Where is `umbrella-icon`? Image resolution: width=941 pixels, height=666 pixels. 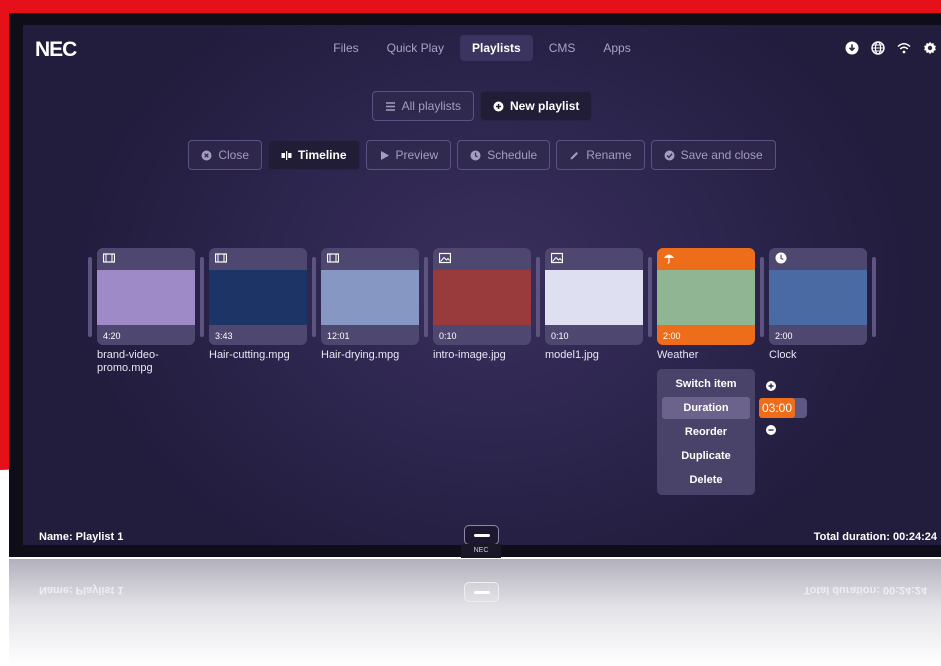 umbrella-icon is located at coordinates (669, 259).